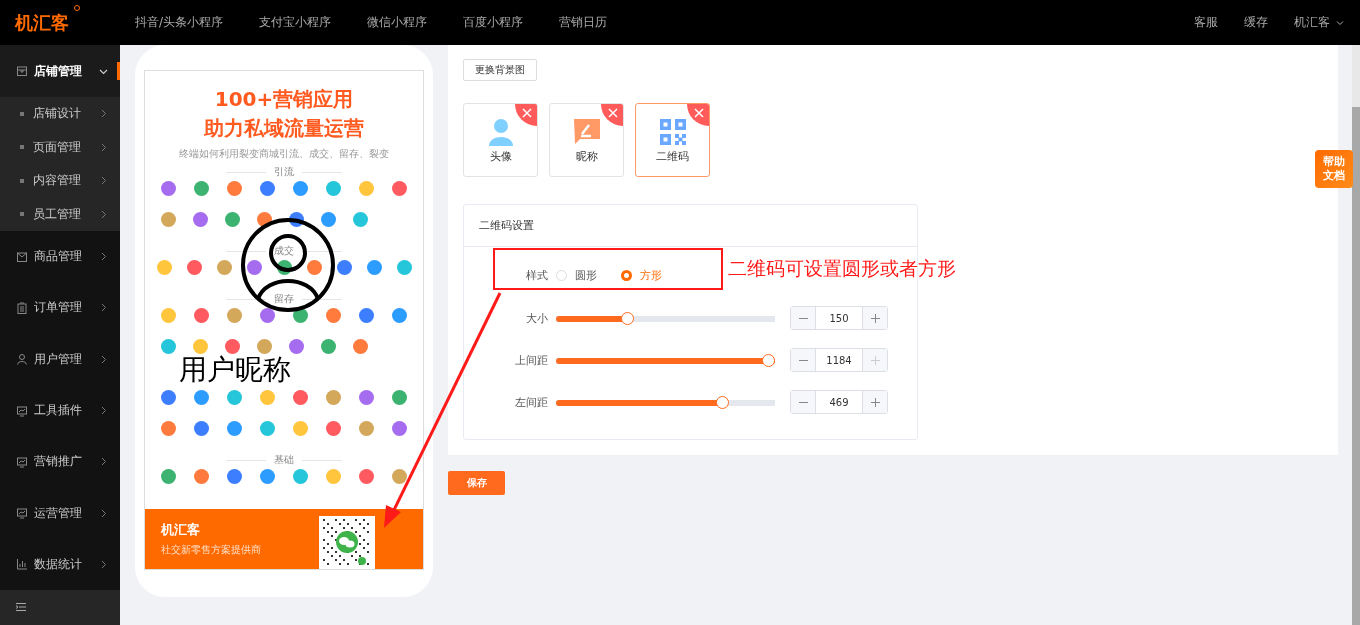 The height and width of the screenshot is (625, 1360). I want to click on sidebar-menu-item: 用户管理, so click(60, 359).